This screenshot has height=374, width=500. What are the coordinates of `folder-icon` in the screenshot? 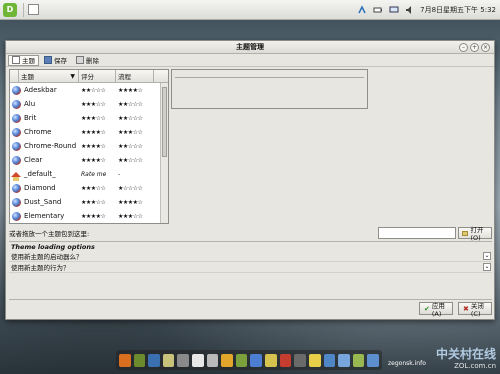 It's located at (465, 233).